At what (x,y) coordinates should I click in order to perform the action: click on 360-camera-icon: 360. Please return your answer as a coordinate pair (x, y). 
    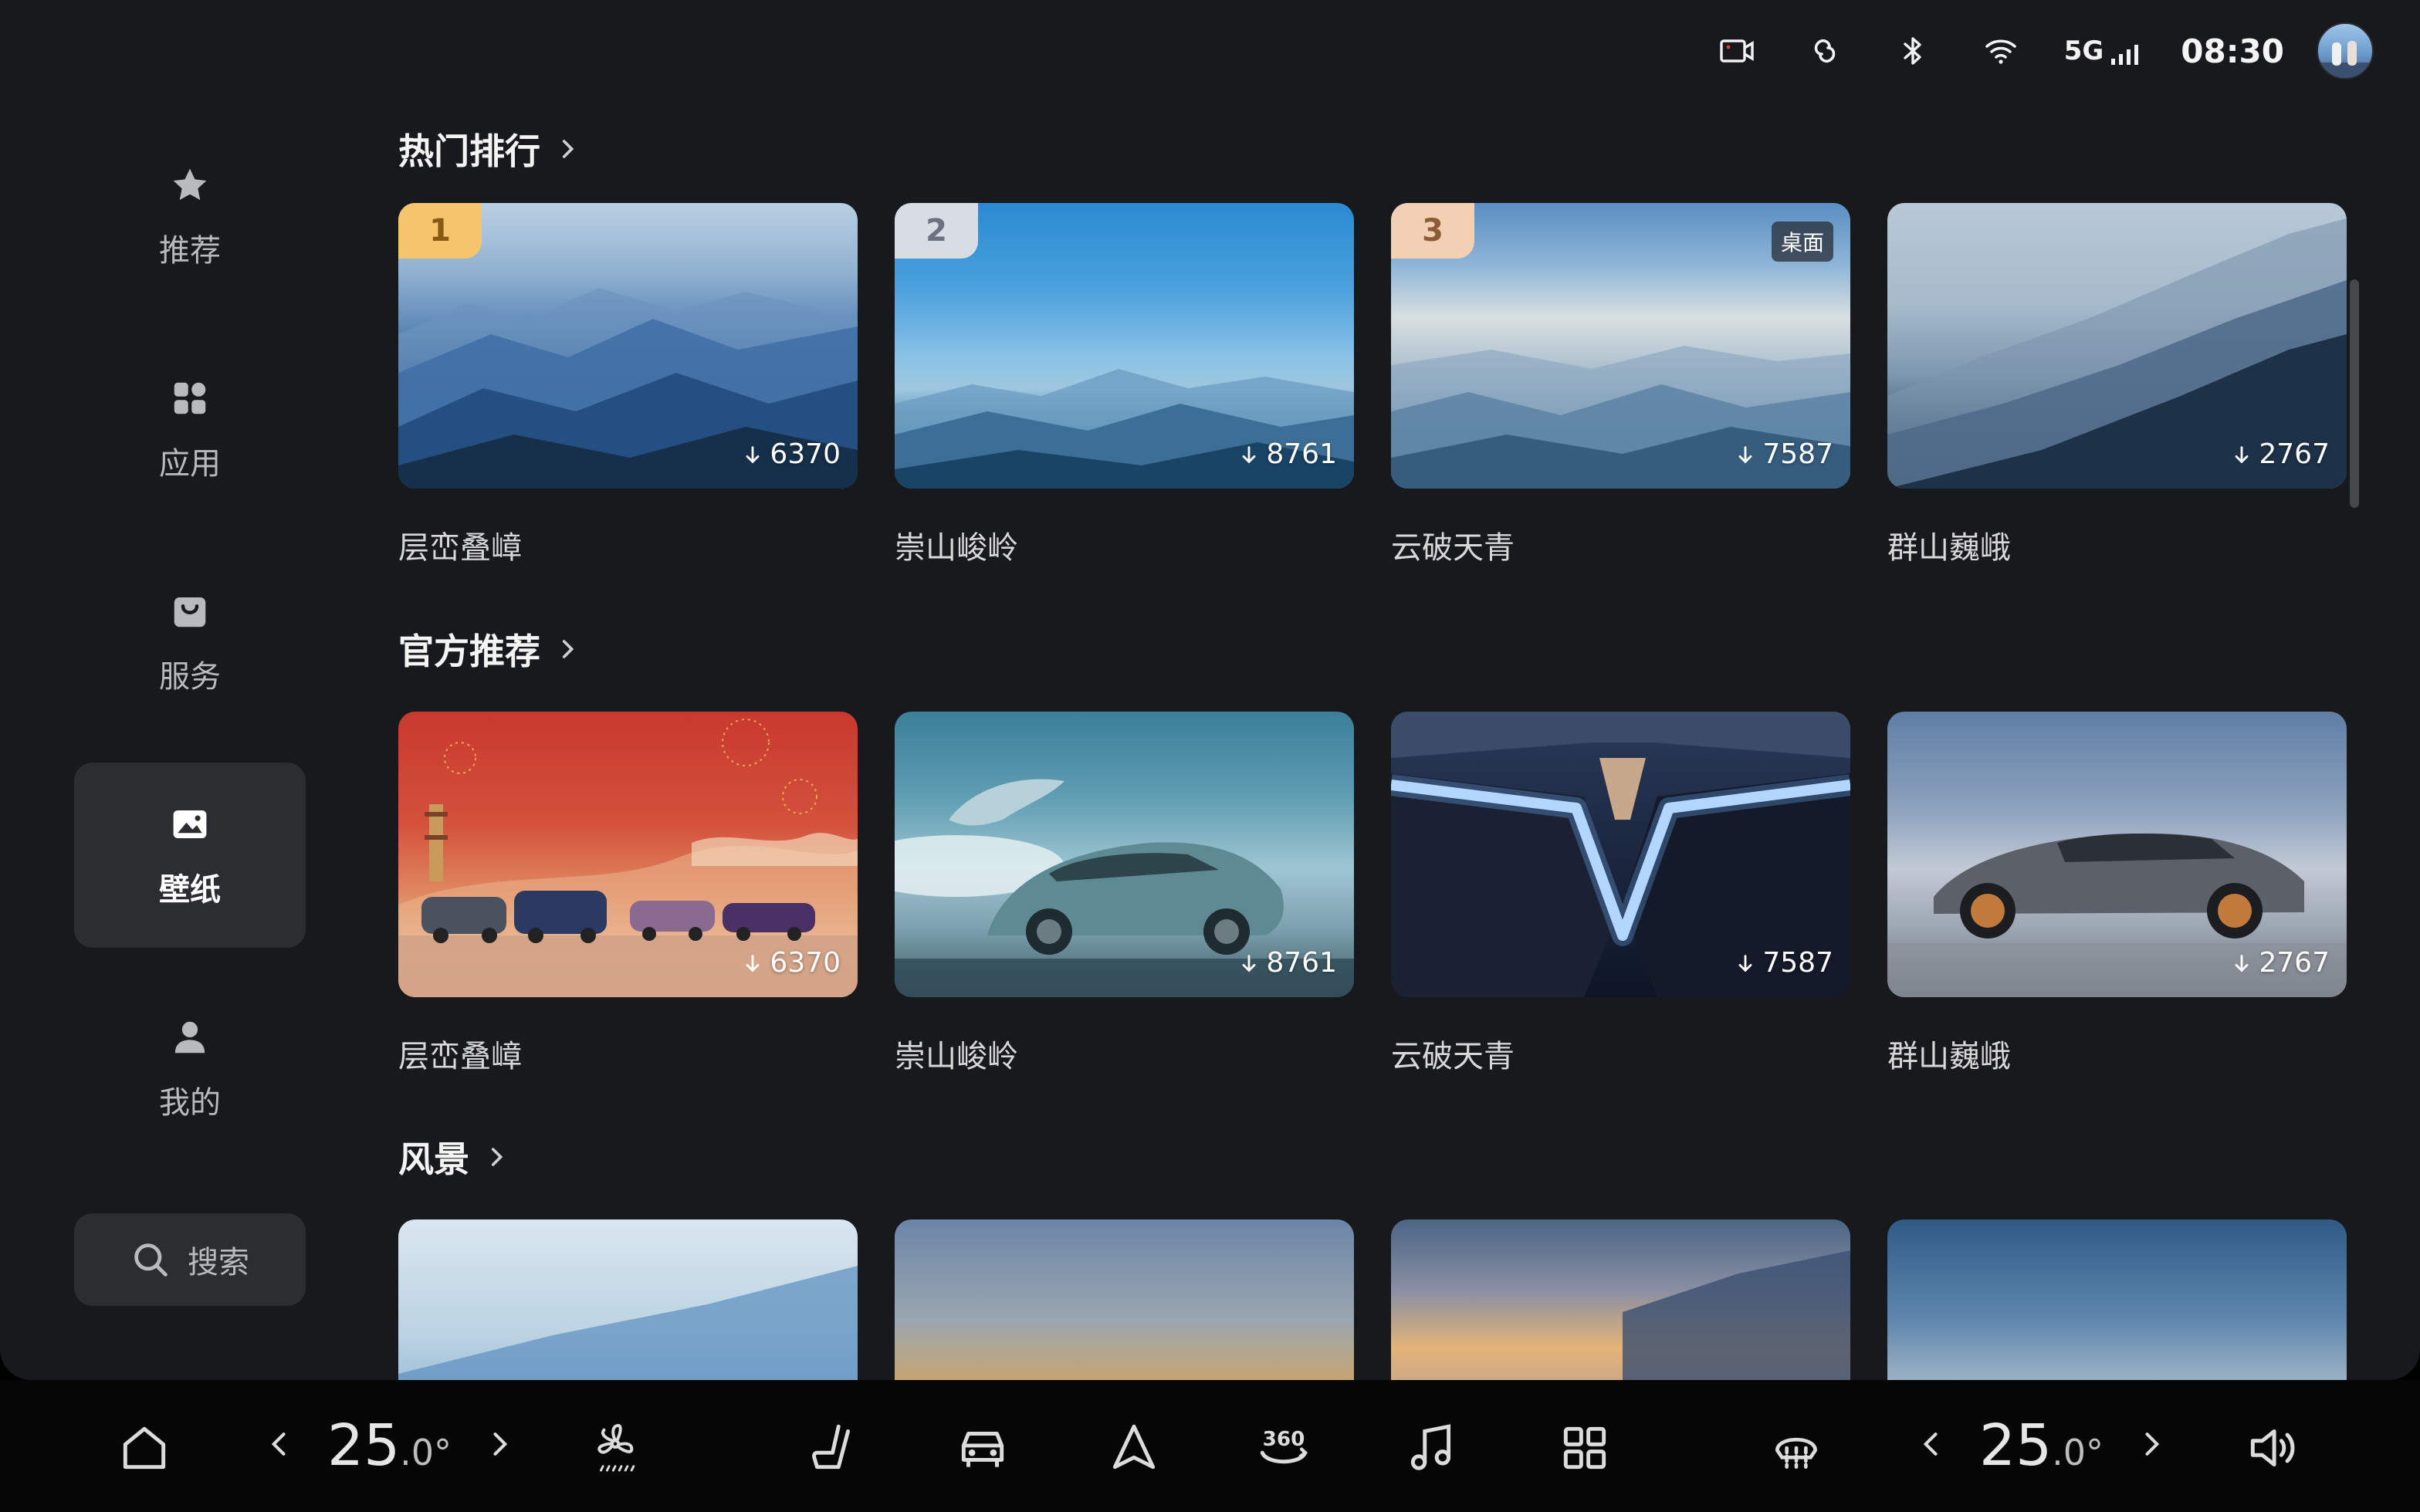
    Looking at the image, I should click on (1284, 1446).